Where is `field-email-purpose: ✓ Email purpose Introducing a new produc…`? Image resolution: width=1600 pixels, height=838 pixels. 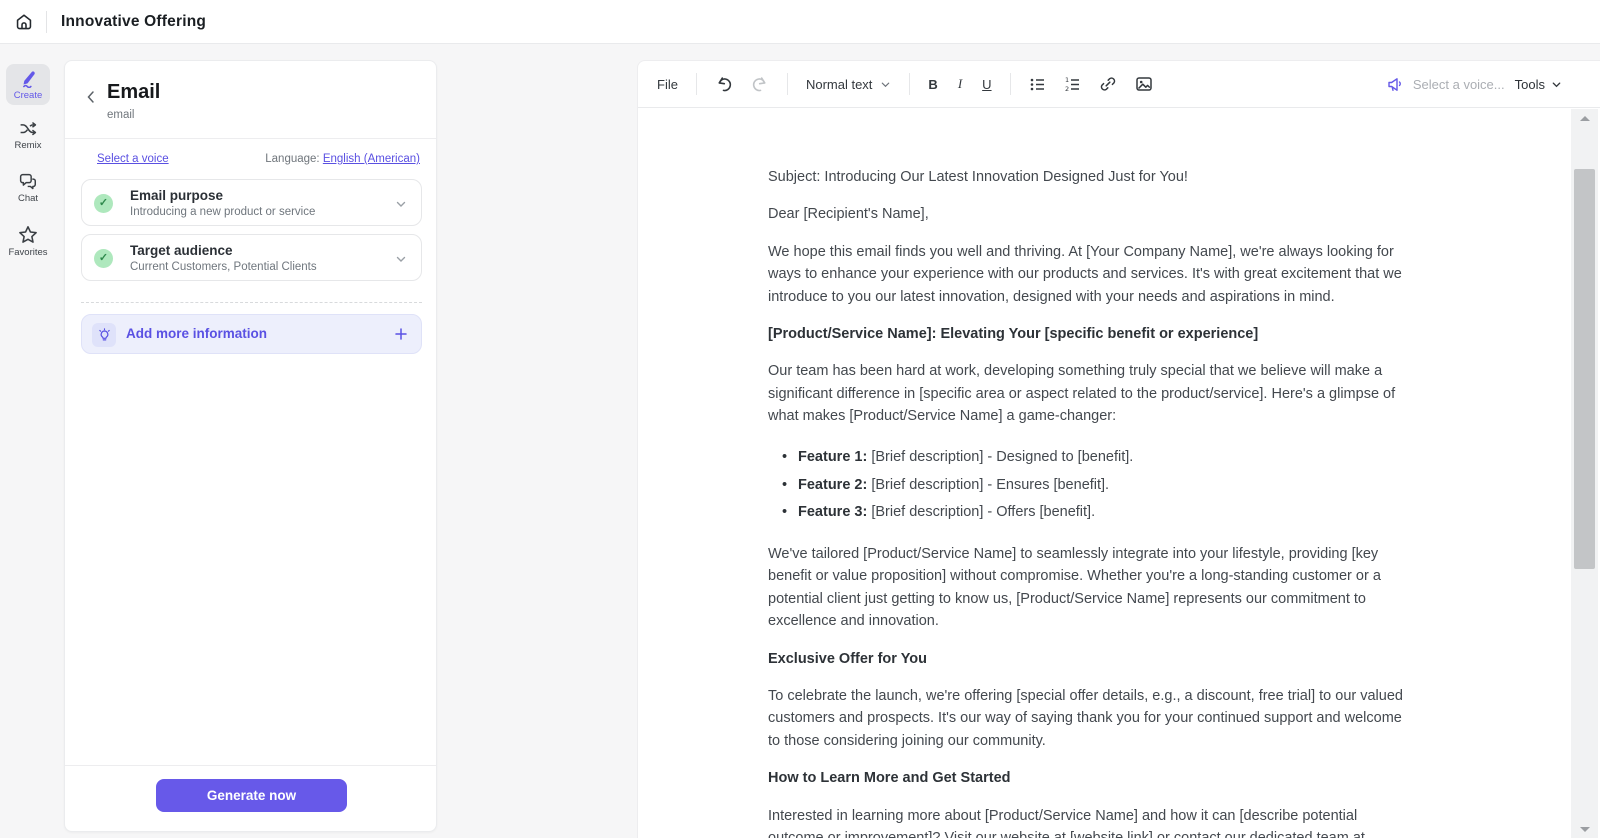
field-email-purpose: ✓ Email purpose Introducing a new produc… is located at coordinates (251, 202).